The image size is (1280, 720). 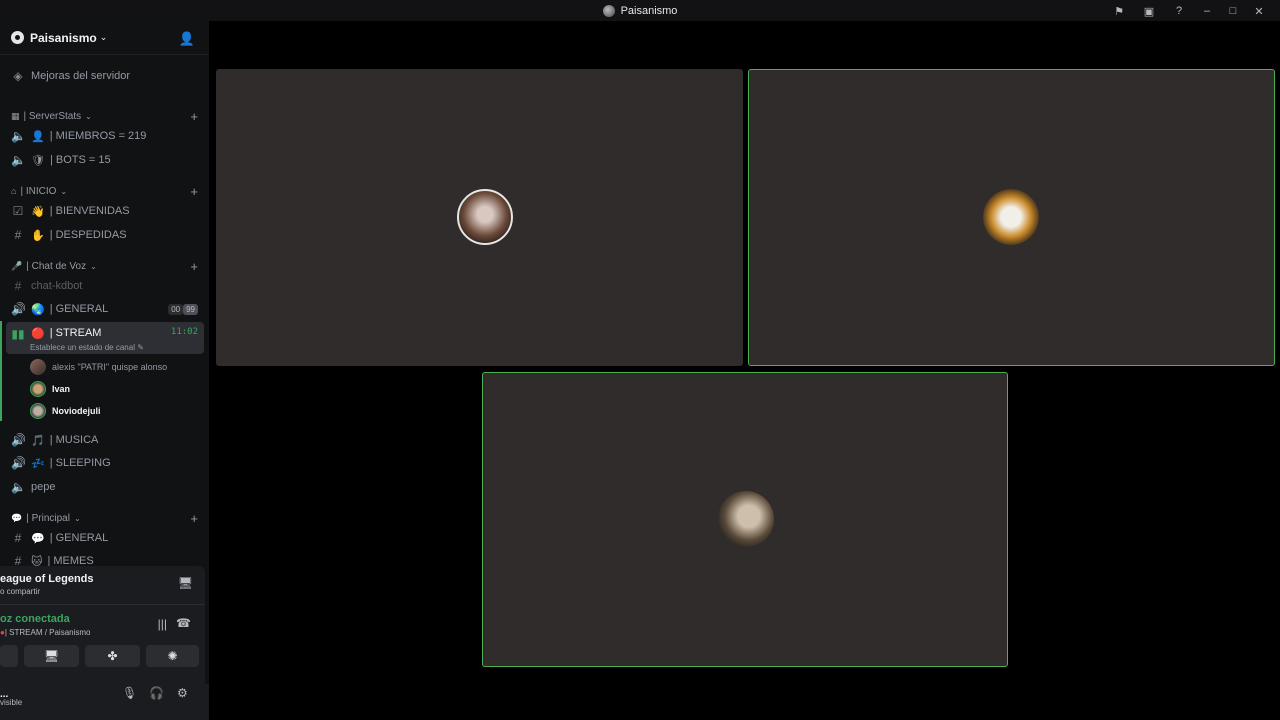 I want to click on channel-general-text: # 💬 | GENERAL, so click(x=105, y=538).